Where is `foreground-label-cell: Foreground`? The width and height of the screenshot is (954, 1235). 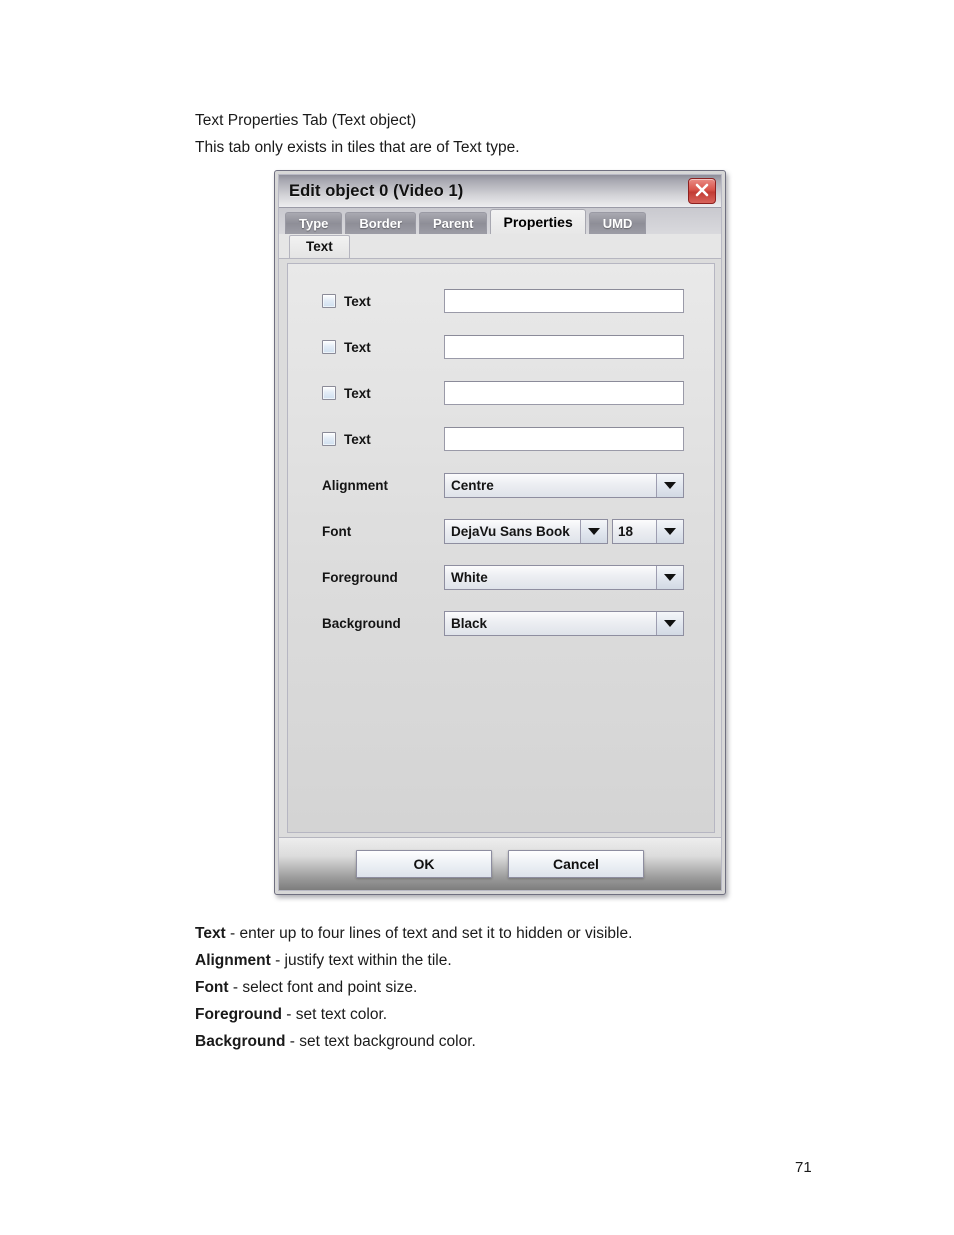
foreground-label-cell: Foreground is located at coordinates (373, 577).